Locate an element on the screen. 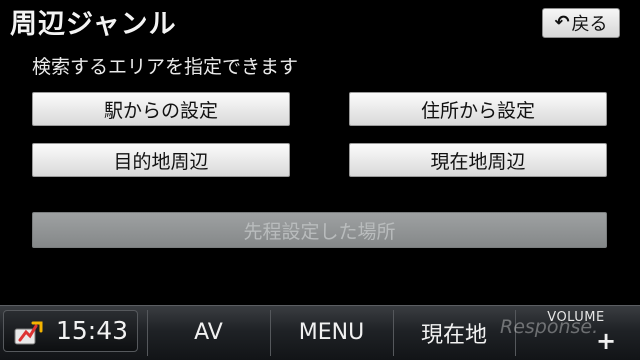 The width and height of the screenshot is (640, 360). menu-button: MENU is located at coordinates (331, 332).